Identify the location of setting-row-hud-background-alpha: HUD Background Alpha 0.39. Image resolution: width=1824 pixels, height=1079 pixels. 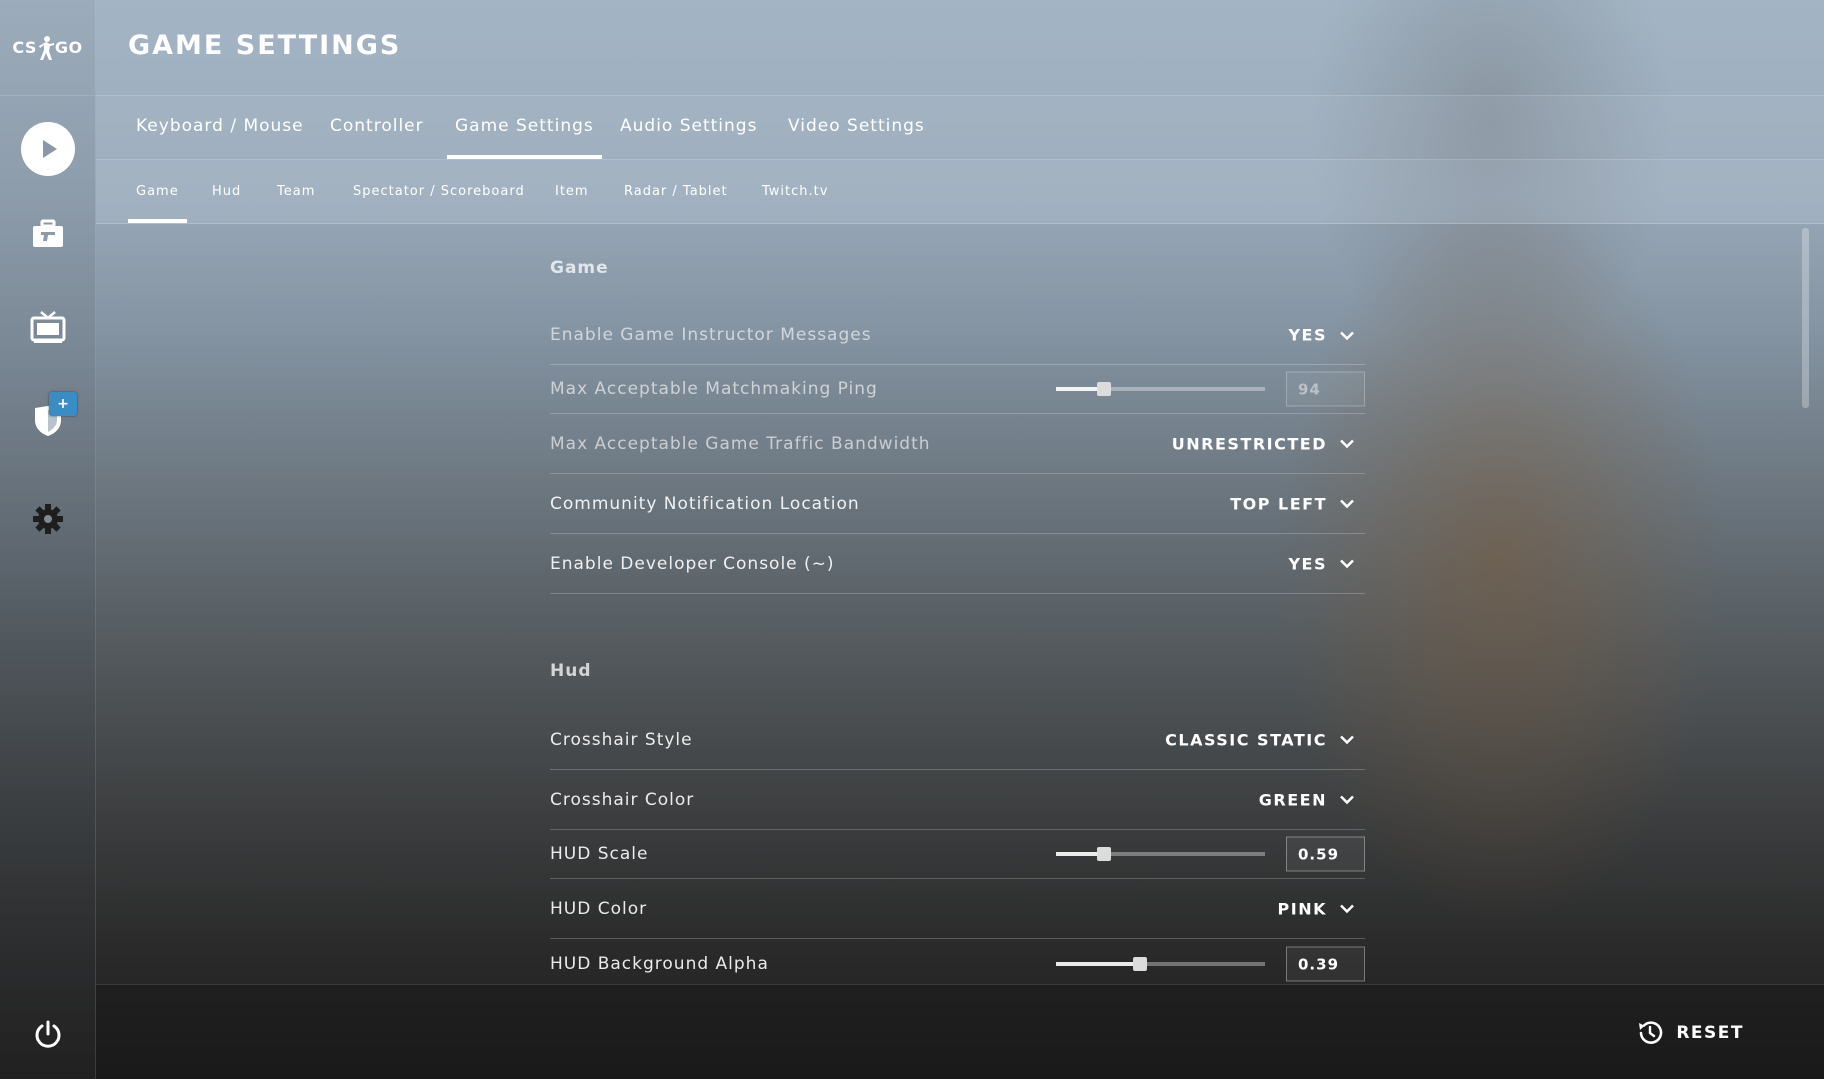
(957, 961).